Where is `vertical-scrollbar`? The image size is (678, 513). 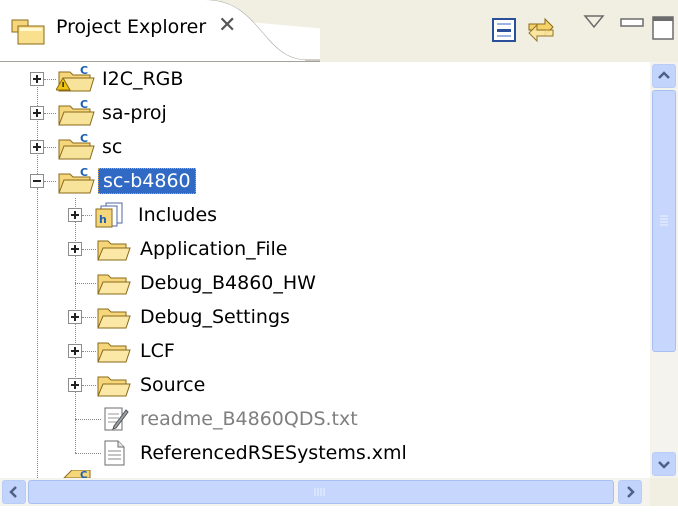
vertical-scrollbar is located at coordinates (664, 270).